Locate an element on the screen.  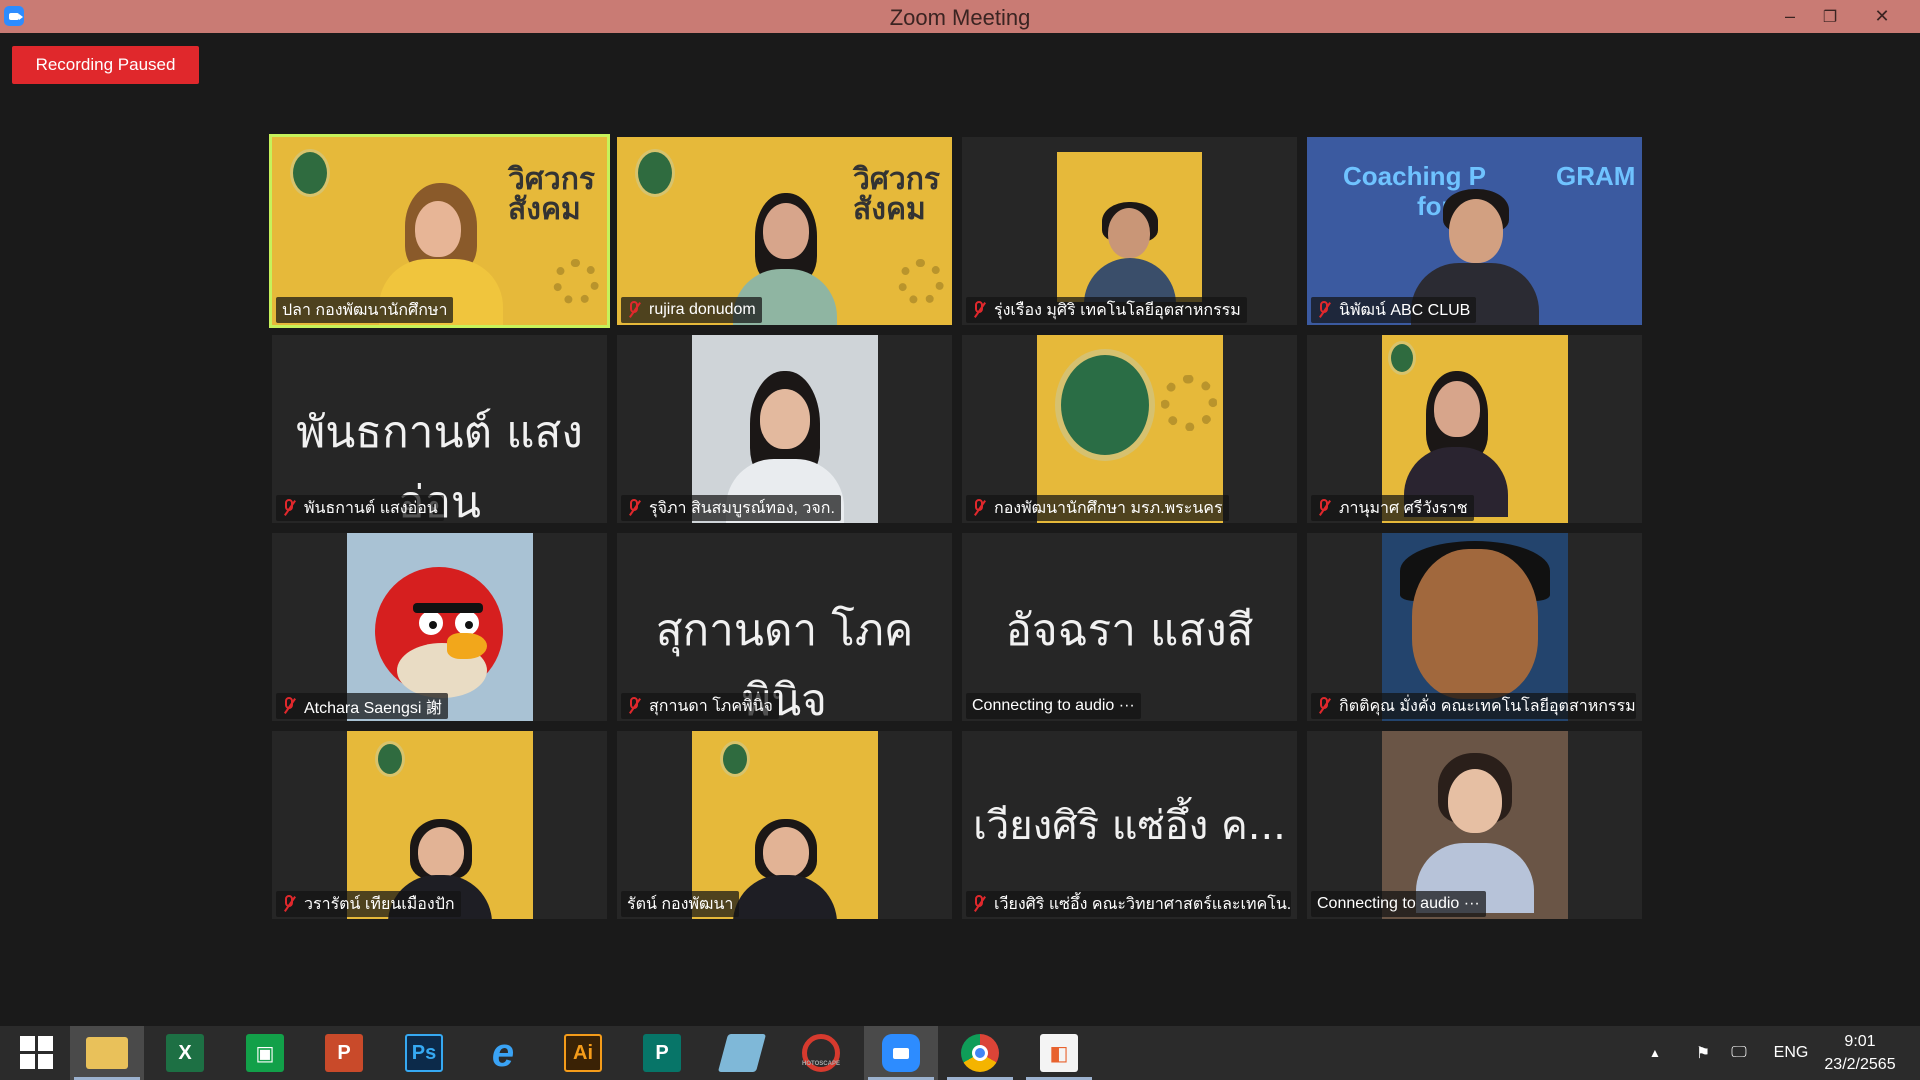
photoscape-button: HOTOSCAPE is located at coordinates (821, 1053).